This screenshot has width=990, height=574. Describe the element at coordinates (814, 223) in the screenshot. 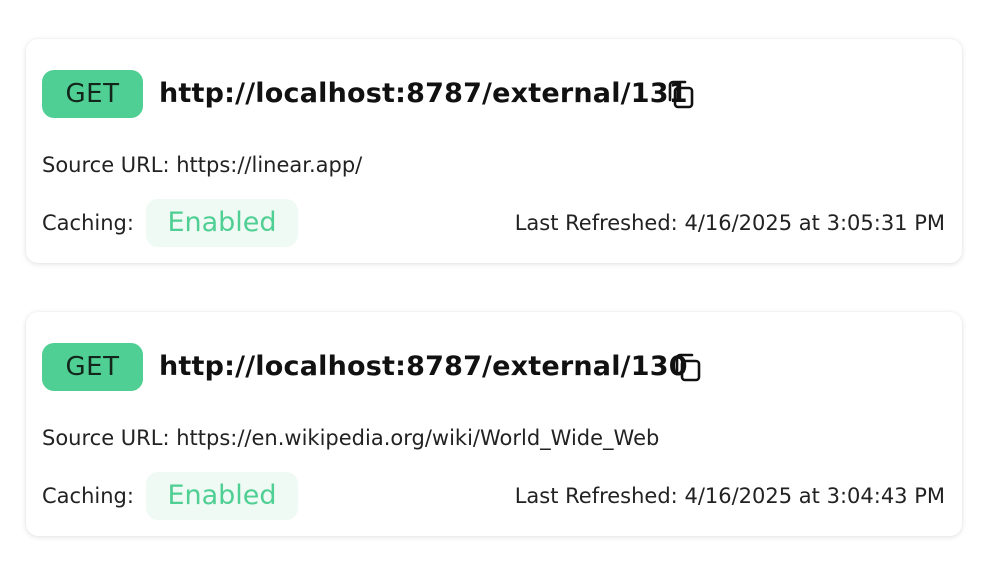

I see `last-refreshed-value: 4/16/2025 at 3:05:31 PM` at that location.